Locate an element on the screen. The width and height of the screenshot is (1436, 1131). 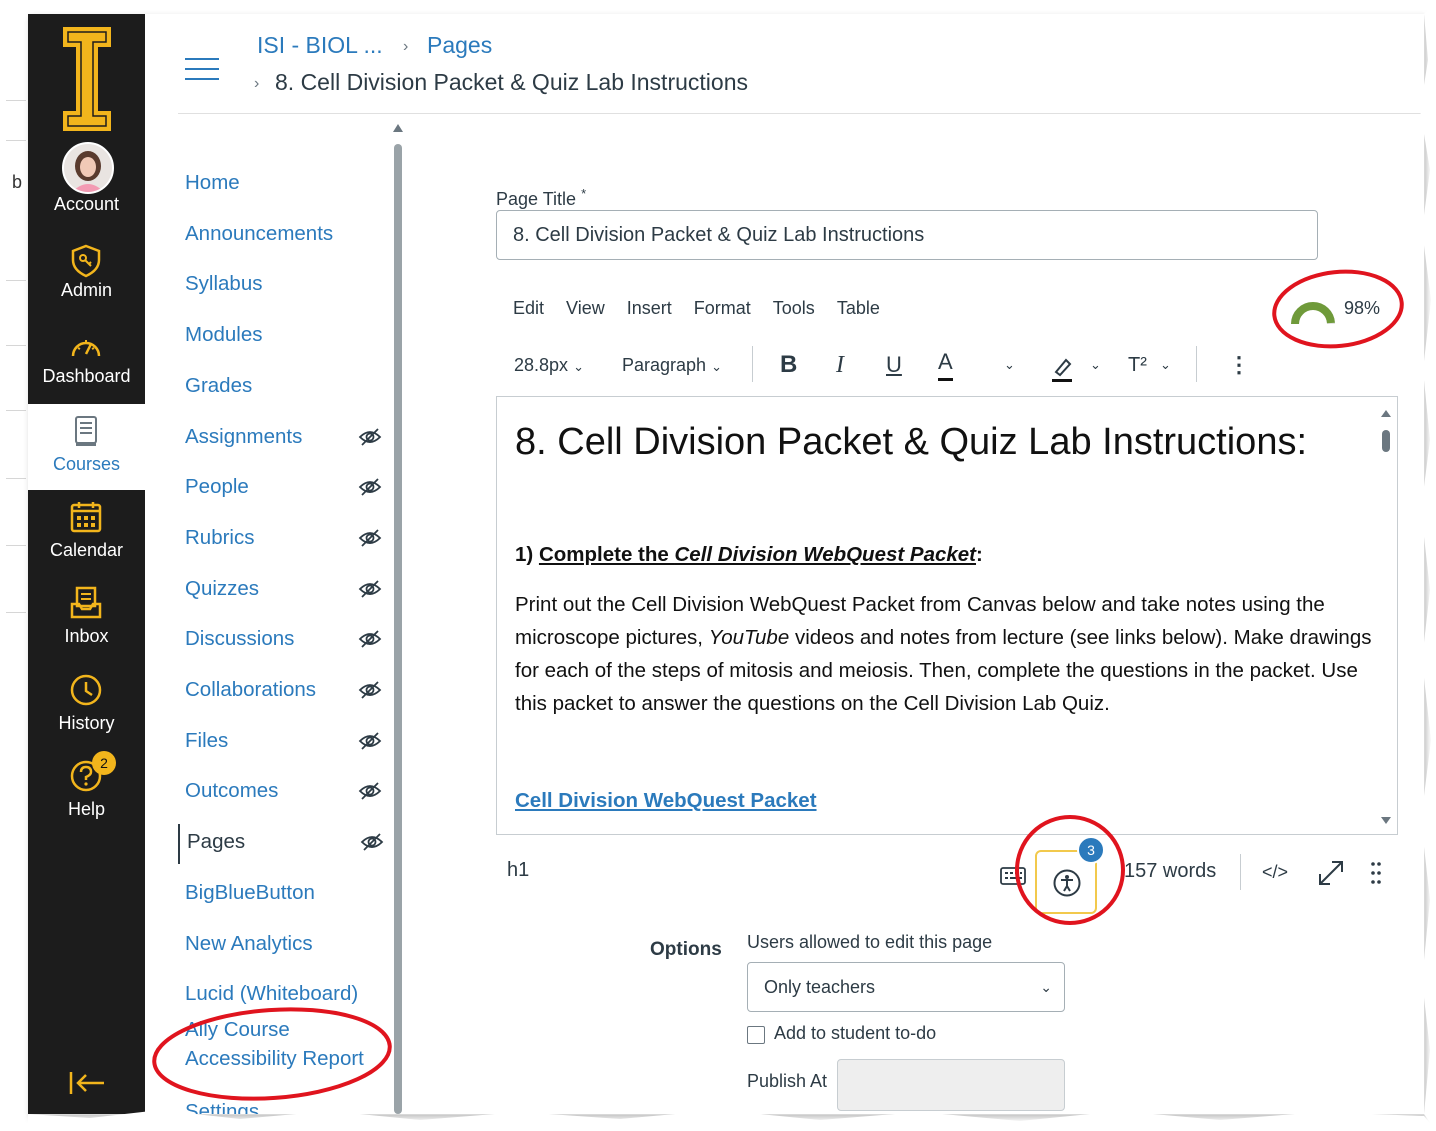
course-nav-item-label: Announcements is located at coordinates (259, 233).